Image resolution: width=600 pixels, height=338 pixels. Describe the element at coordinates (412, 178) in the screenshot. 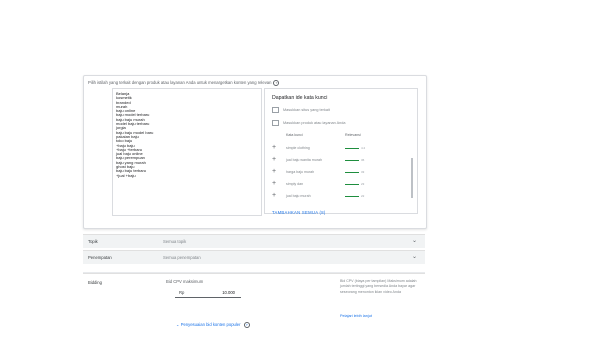

I see `ideas-scrollbar` at that location.